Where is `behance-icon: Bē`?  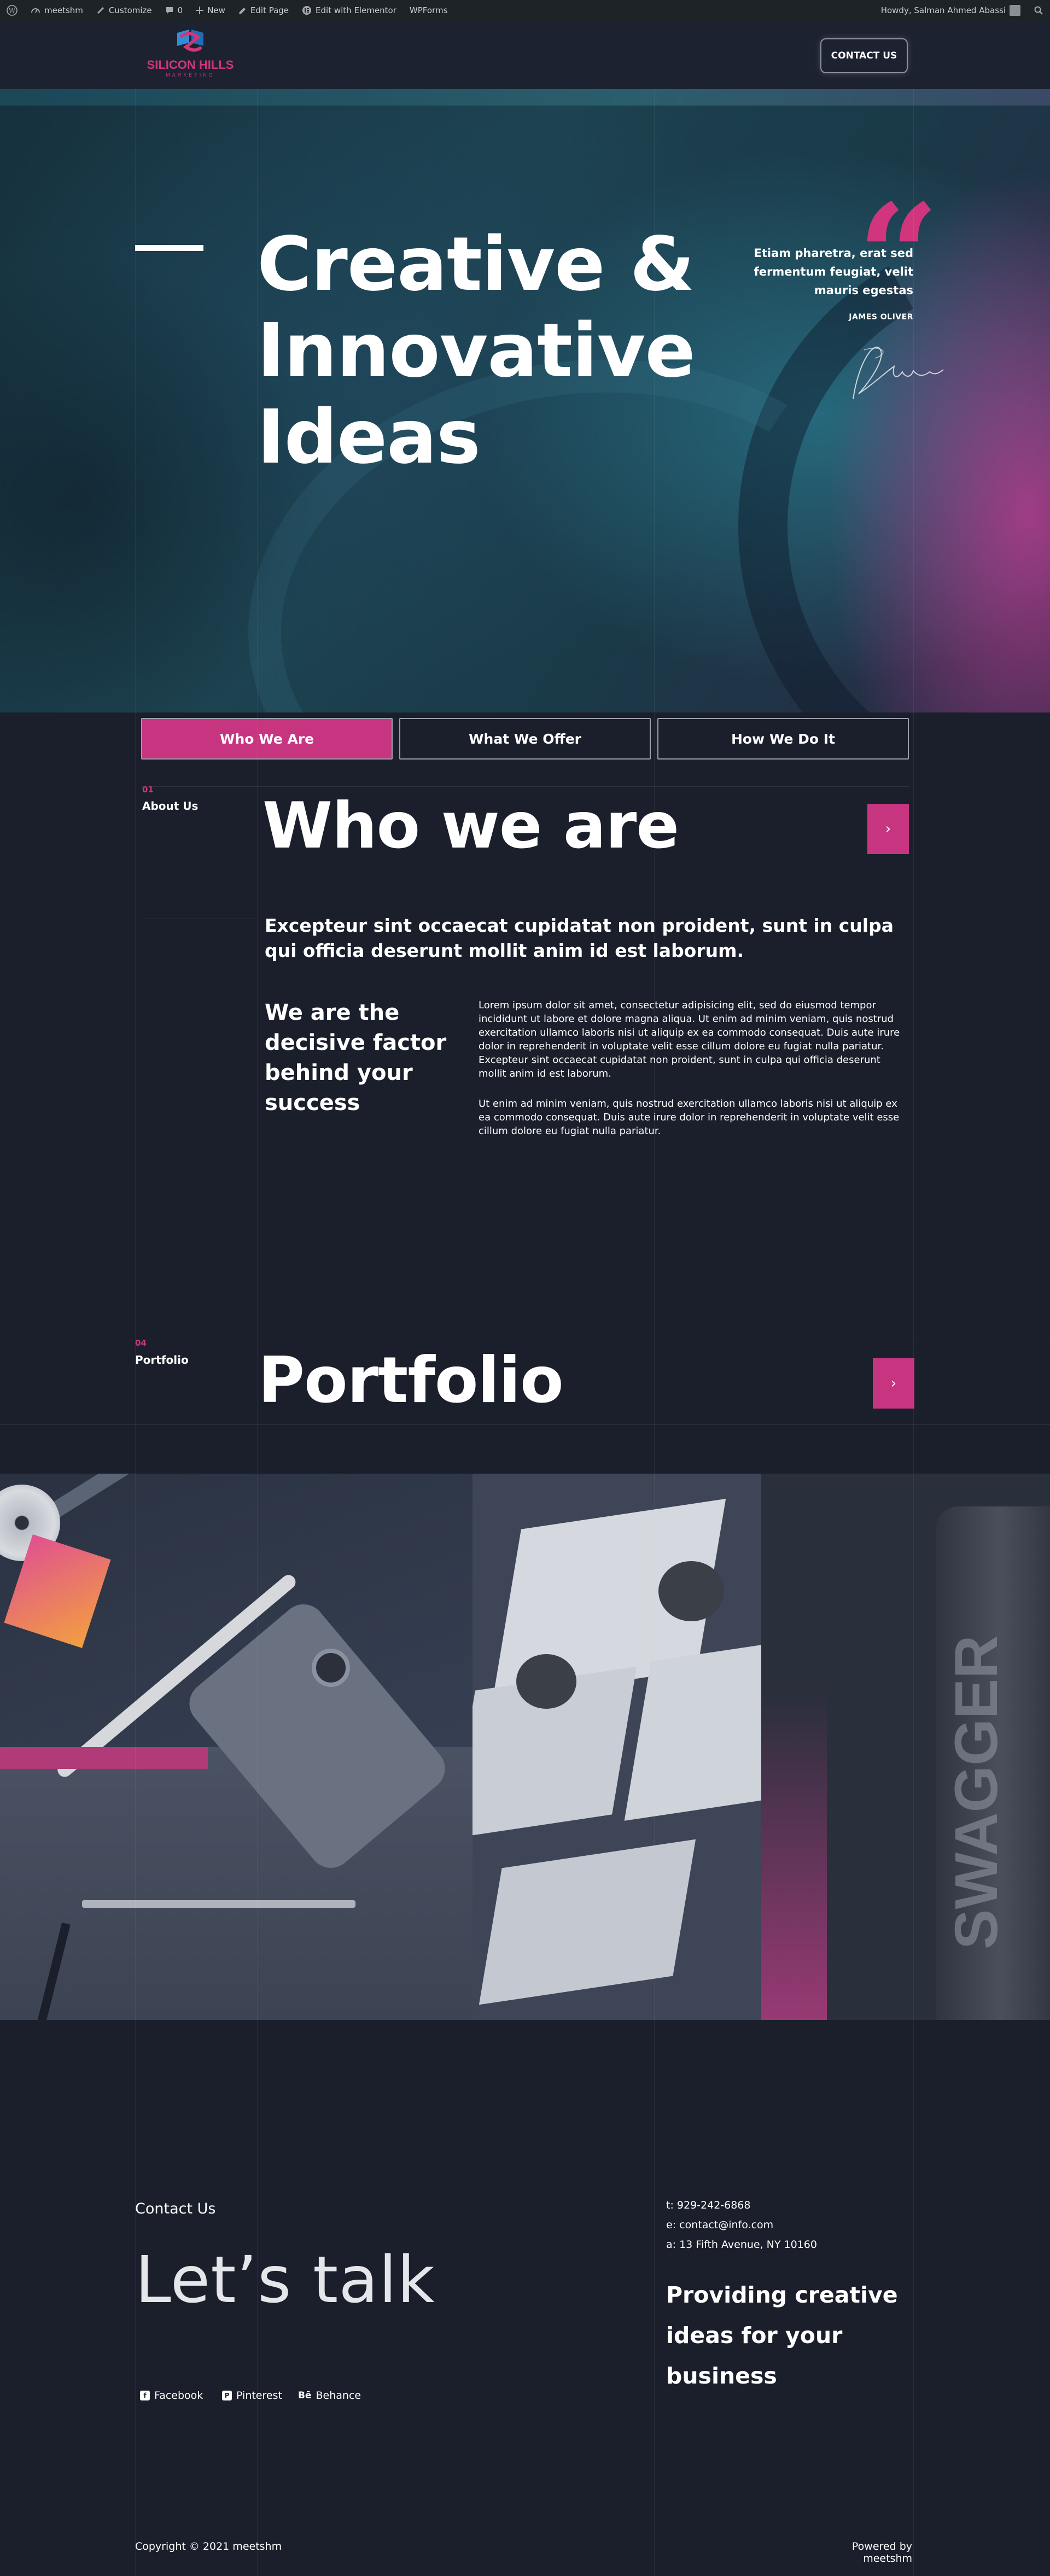 behance-icon: Bē is located at coordinates (305, 2395).